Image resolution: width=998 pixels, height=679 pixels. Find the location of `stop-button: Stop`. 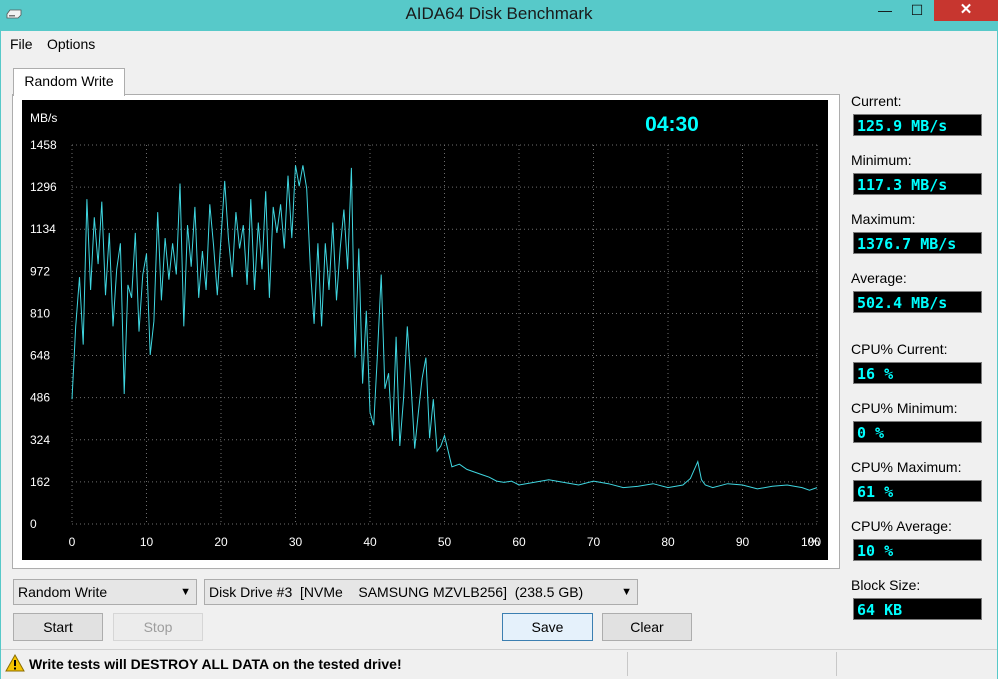

stop-button: Stop is located at coordinates (158, 627).